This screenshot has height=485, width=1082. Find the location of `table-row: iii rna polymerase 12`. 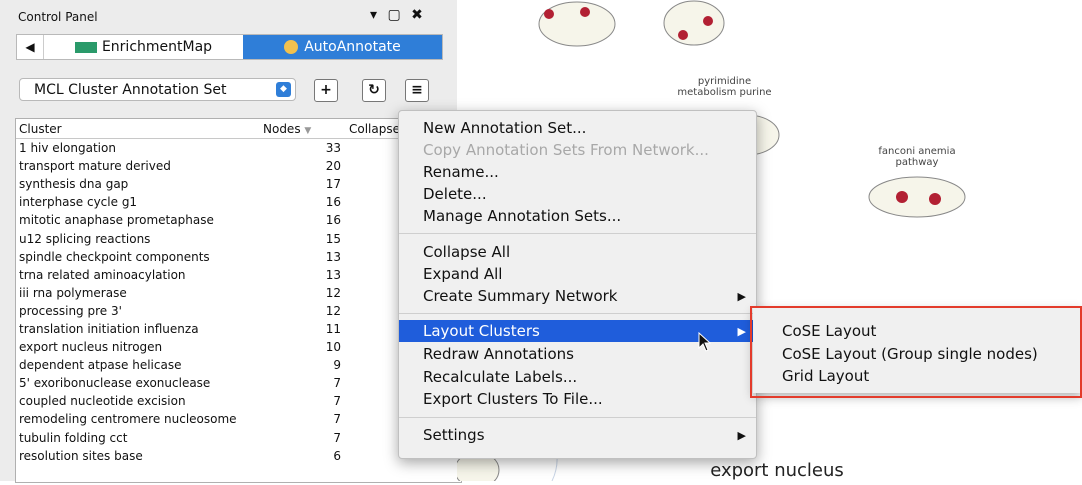

table-row: iii rna polymerase 12 is located at coordinates (238, 293).